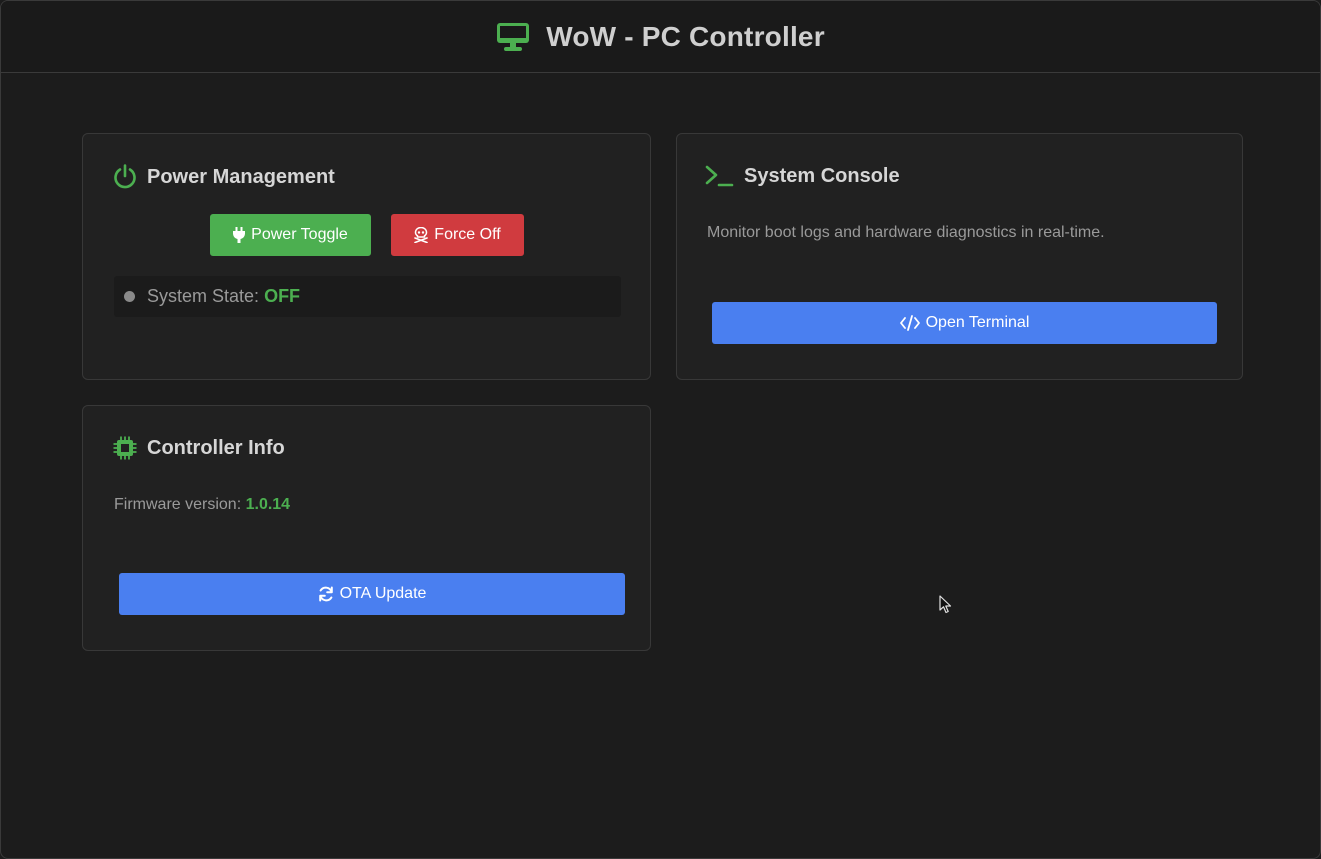 Image resolution: width=1321 pixels, height=859 pixels. I want to click on system-console-heading: System Console, so click(802, 176).